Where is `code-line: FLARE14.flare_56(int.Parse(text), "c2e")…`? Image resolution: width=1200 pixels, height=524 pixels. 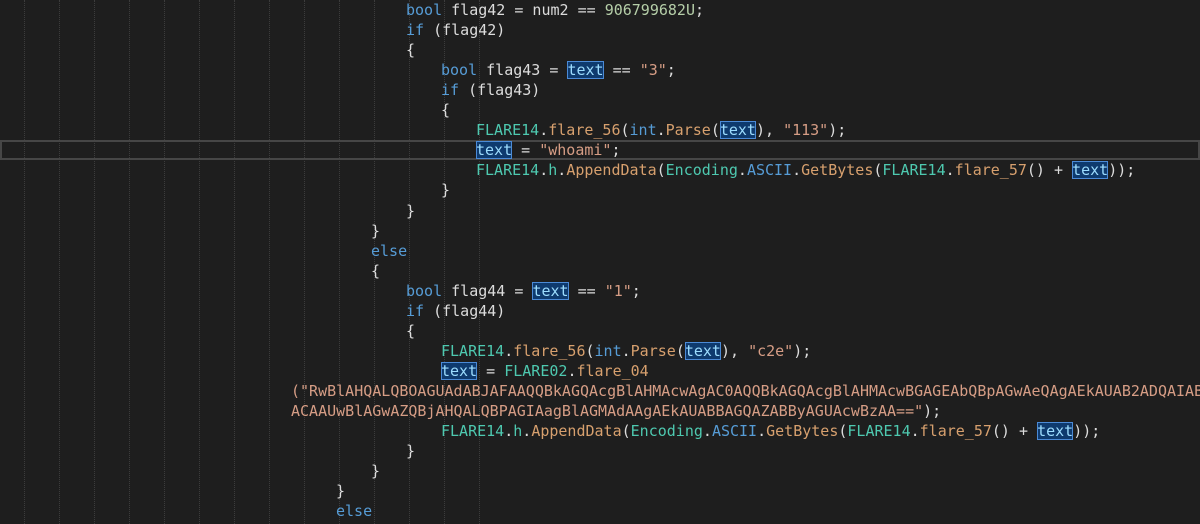
code-line: FLARE14.flare_56(int.Parse(text), "c2e")… is located at coordinates (600, 351).